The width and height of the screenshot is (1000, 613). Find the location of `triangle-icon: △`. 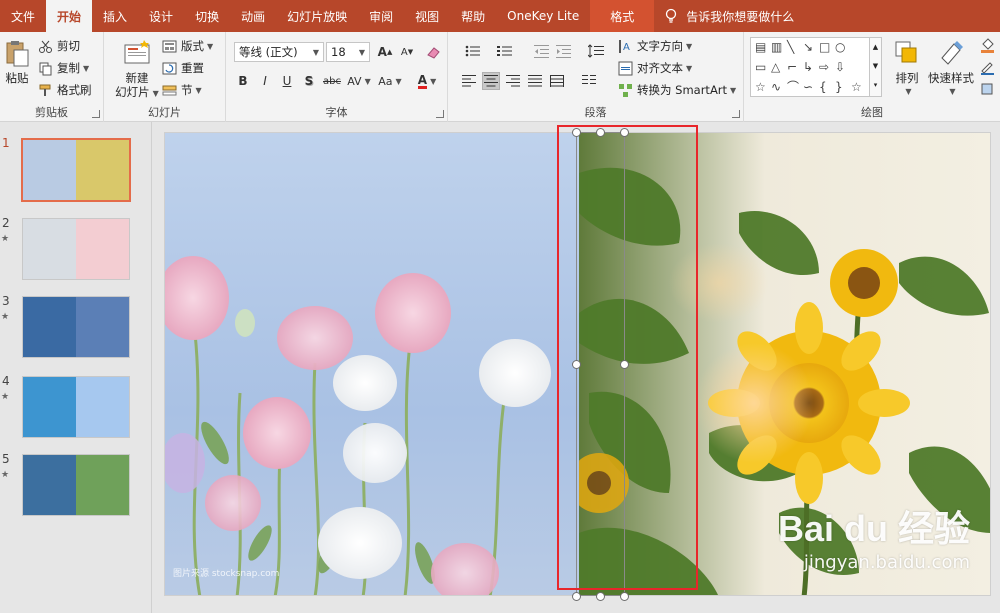

triangle-icon: △ is located at coordinates (775, 67).